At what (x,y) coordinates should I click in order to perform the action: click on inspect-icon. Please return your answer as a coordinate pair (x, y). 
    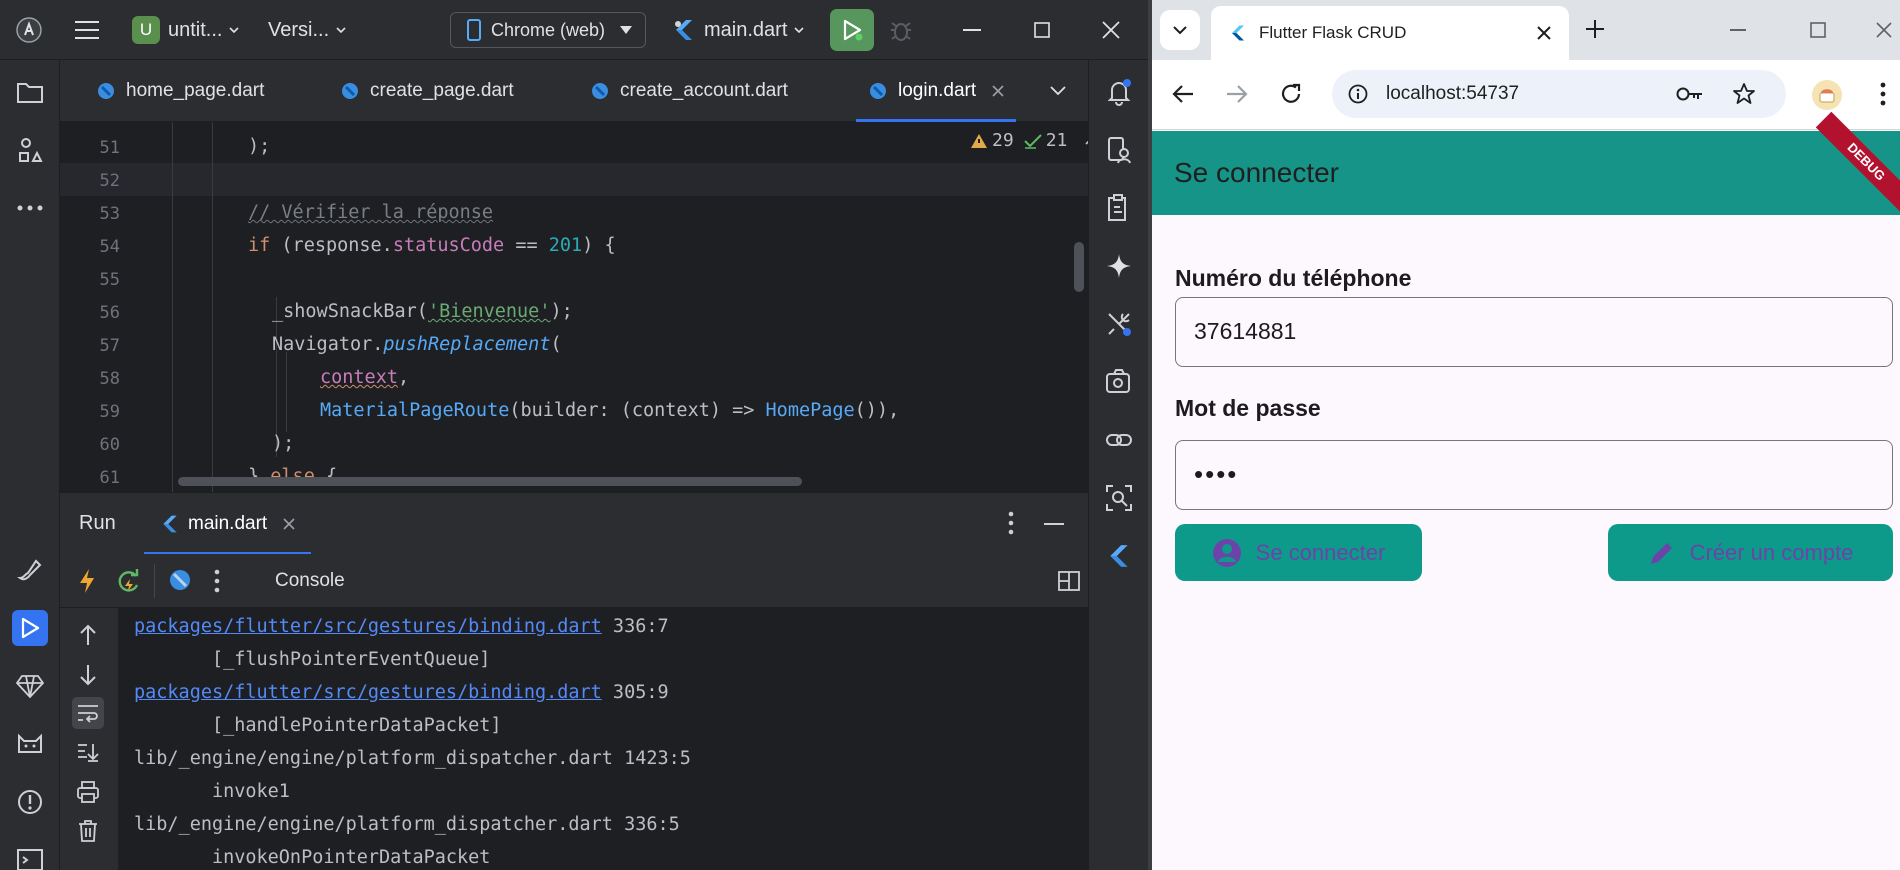
    Looking at the image, I should click on (1119, 498).